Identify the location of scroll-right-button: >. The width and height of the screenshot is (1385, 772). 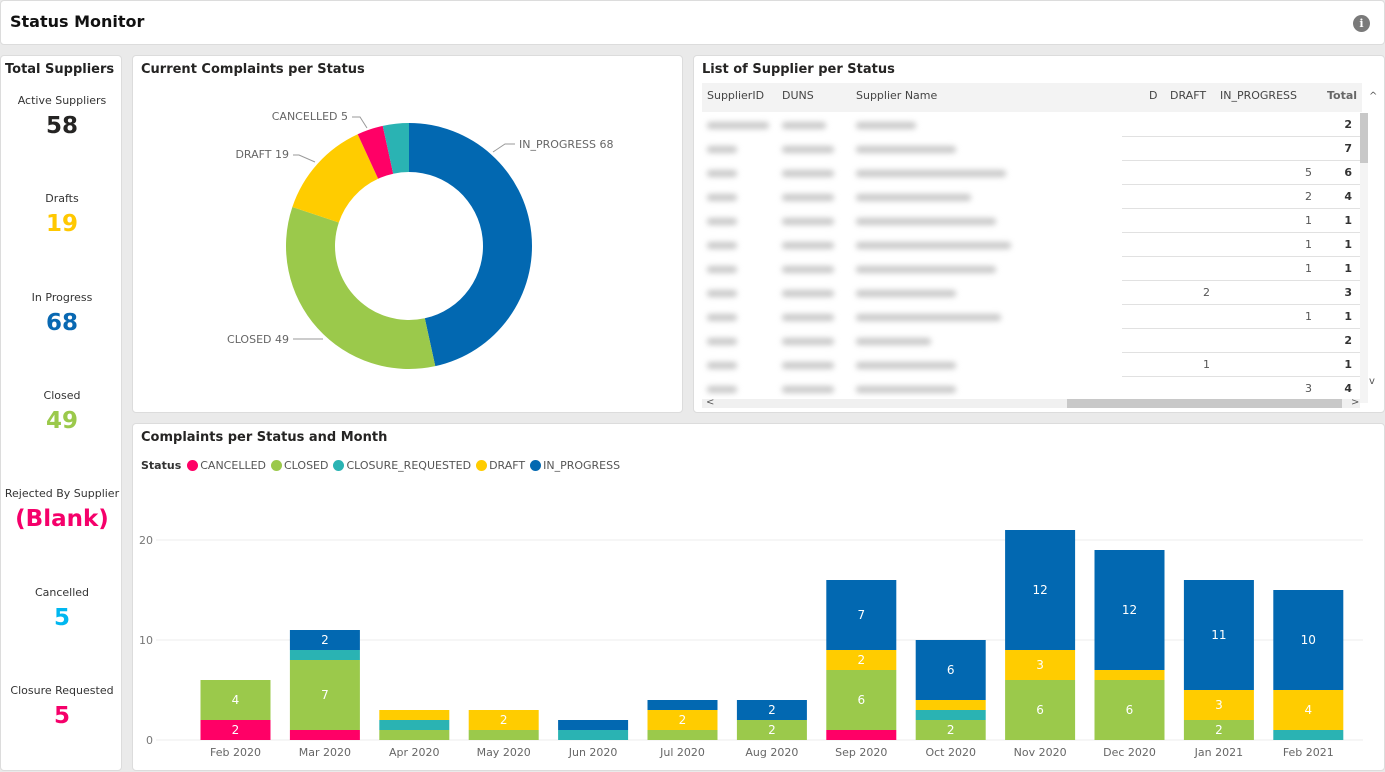
(1355, 402).